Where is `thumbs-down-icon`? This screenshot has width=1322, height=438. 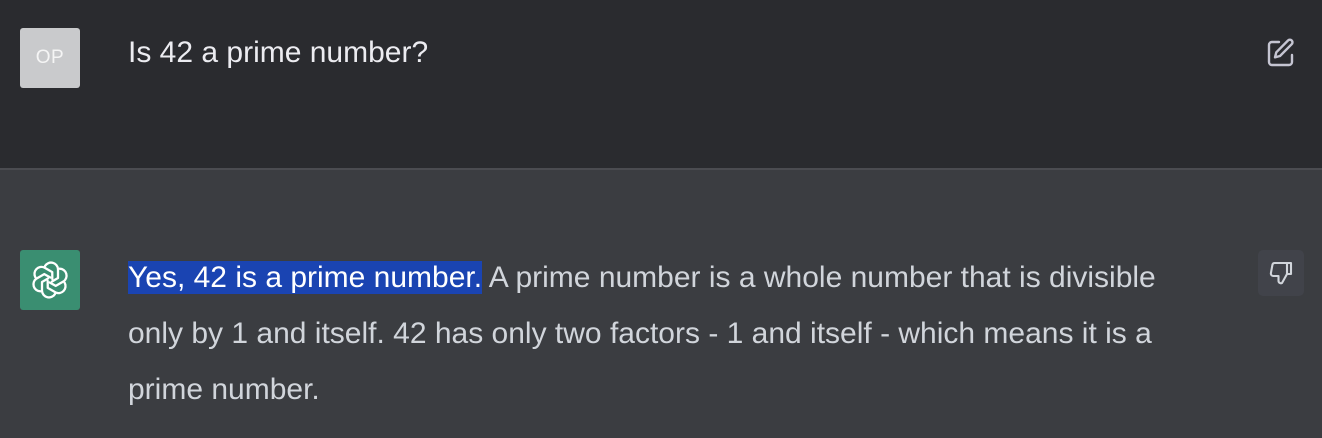
thumbs-down-icon is located at coordinates (1281, 273).